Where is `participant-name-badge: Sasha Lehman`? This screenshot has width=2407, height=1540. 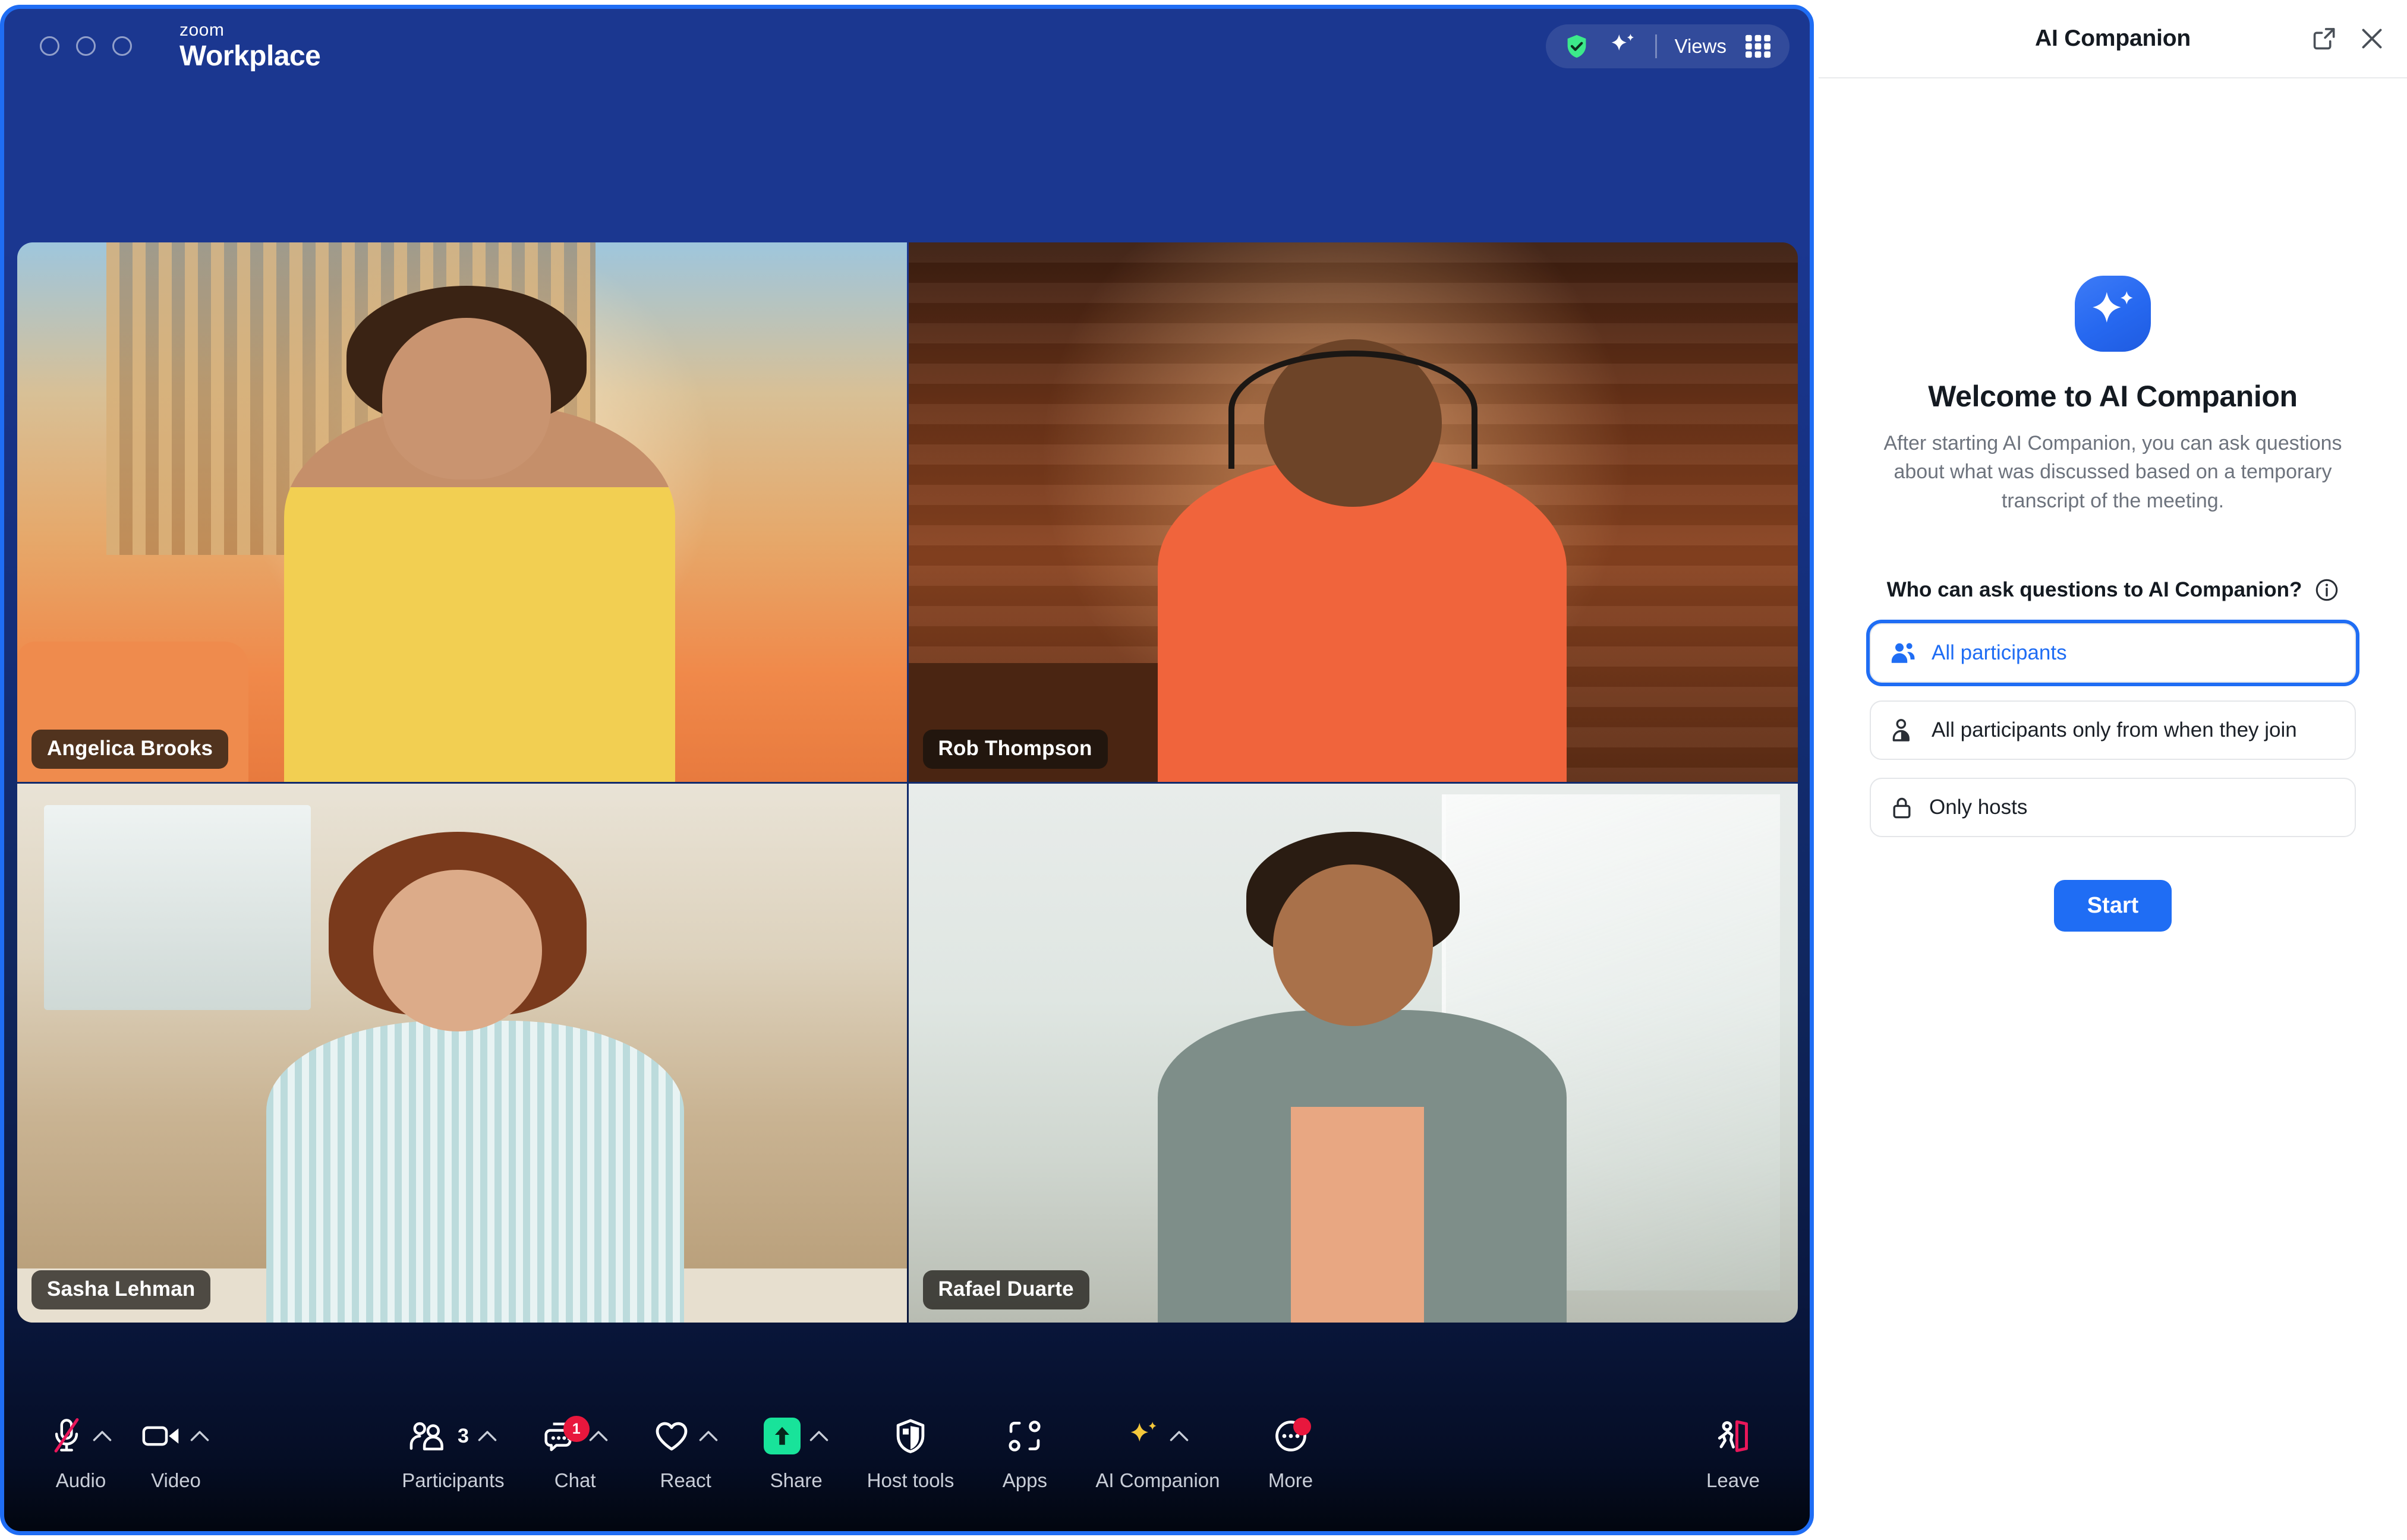
participant-name-badge: Sasha Lehman is located at coordinates (121, 1289).